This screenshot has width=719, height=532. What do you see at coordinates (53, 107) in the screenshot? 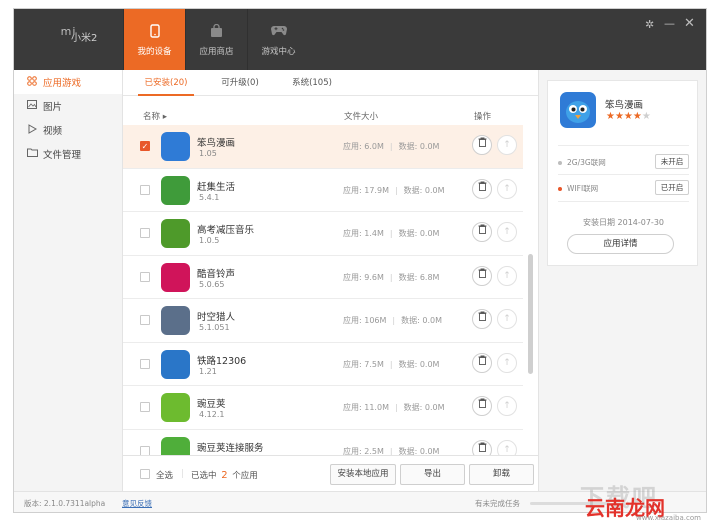
I see `sidebar-item-label: 图片` at bounding box center [53, 107].